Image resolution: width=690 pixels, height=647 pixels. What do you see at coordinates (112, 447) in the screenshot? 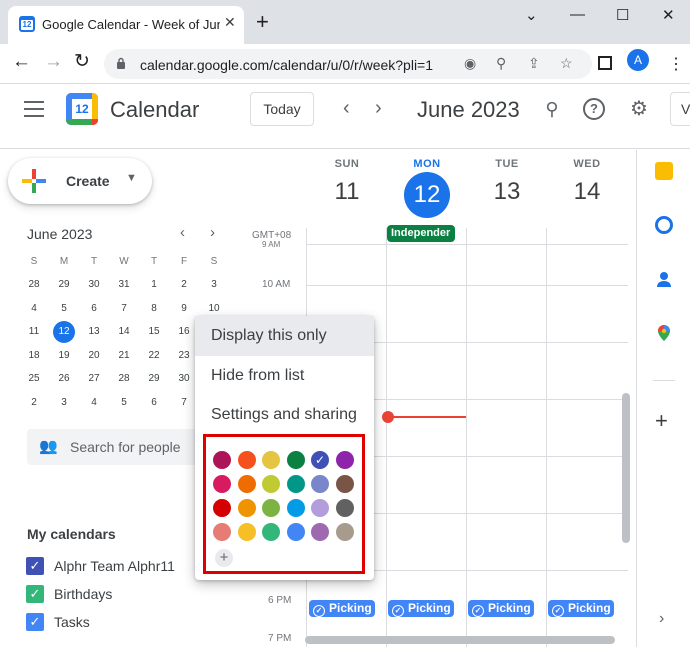
I see `search-people-input: 👥 Search for people` at bounding box center [112, 447].